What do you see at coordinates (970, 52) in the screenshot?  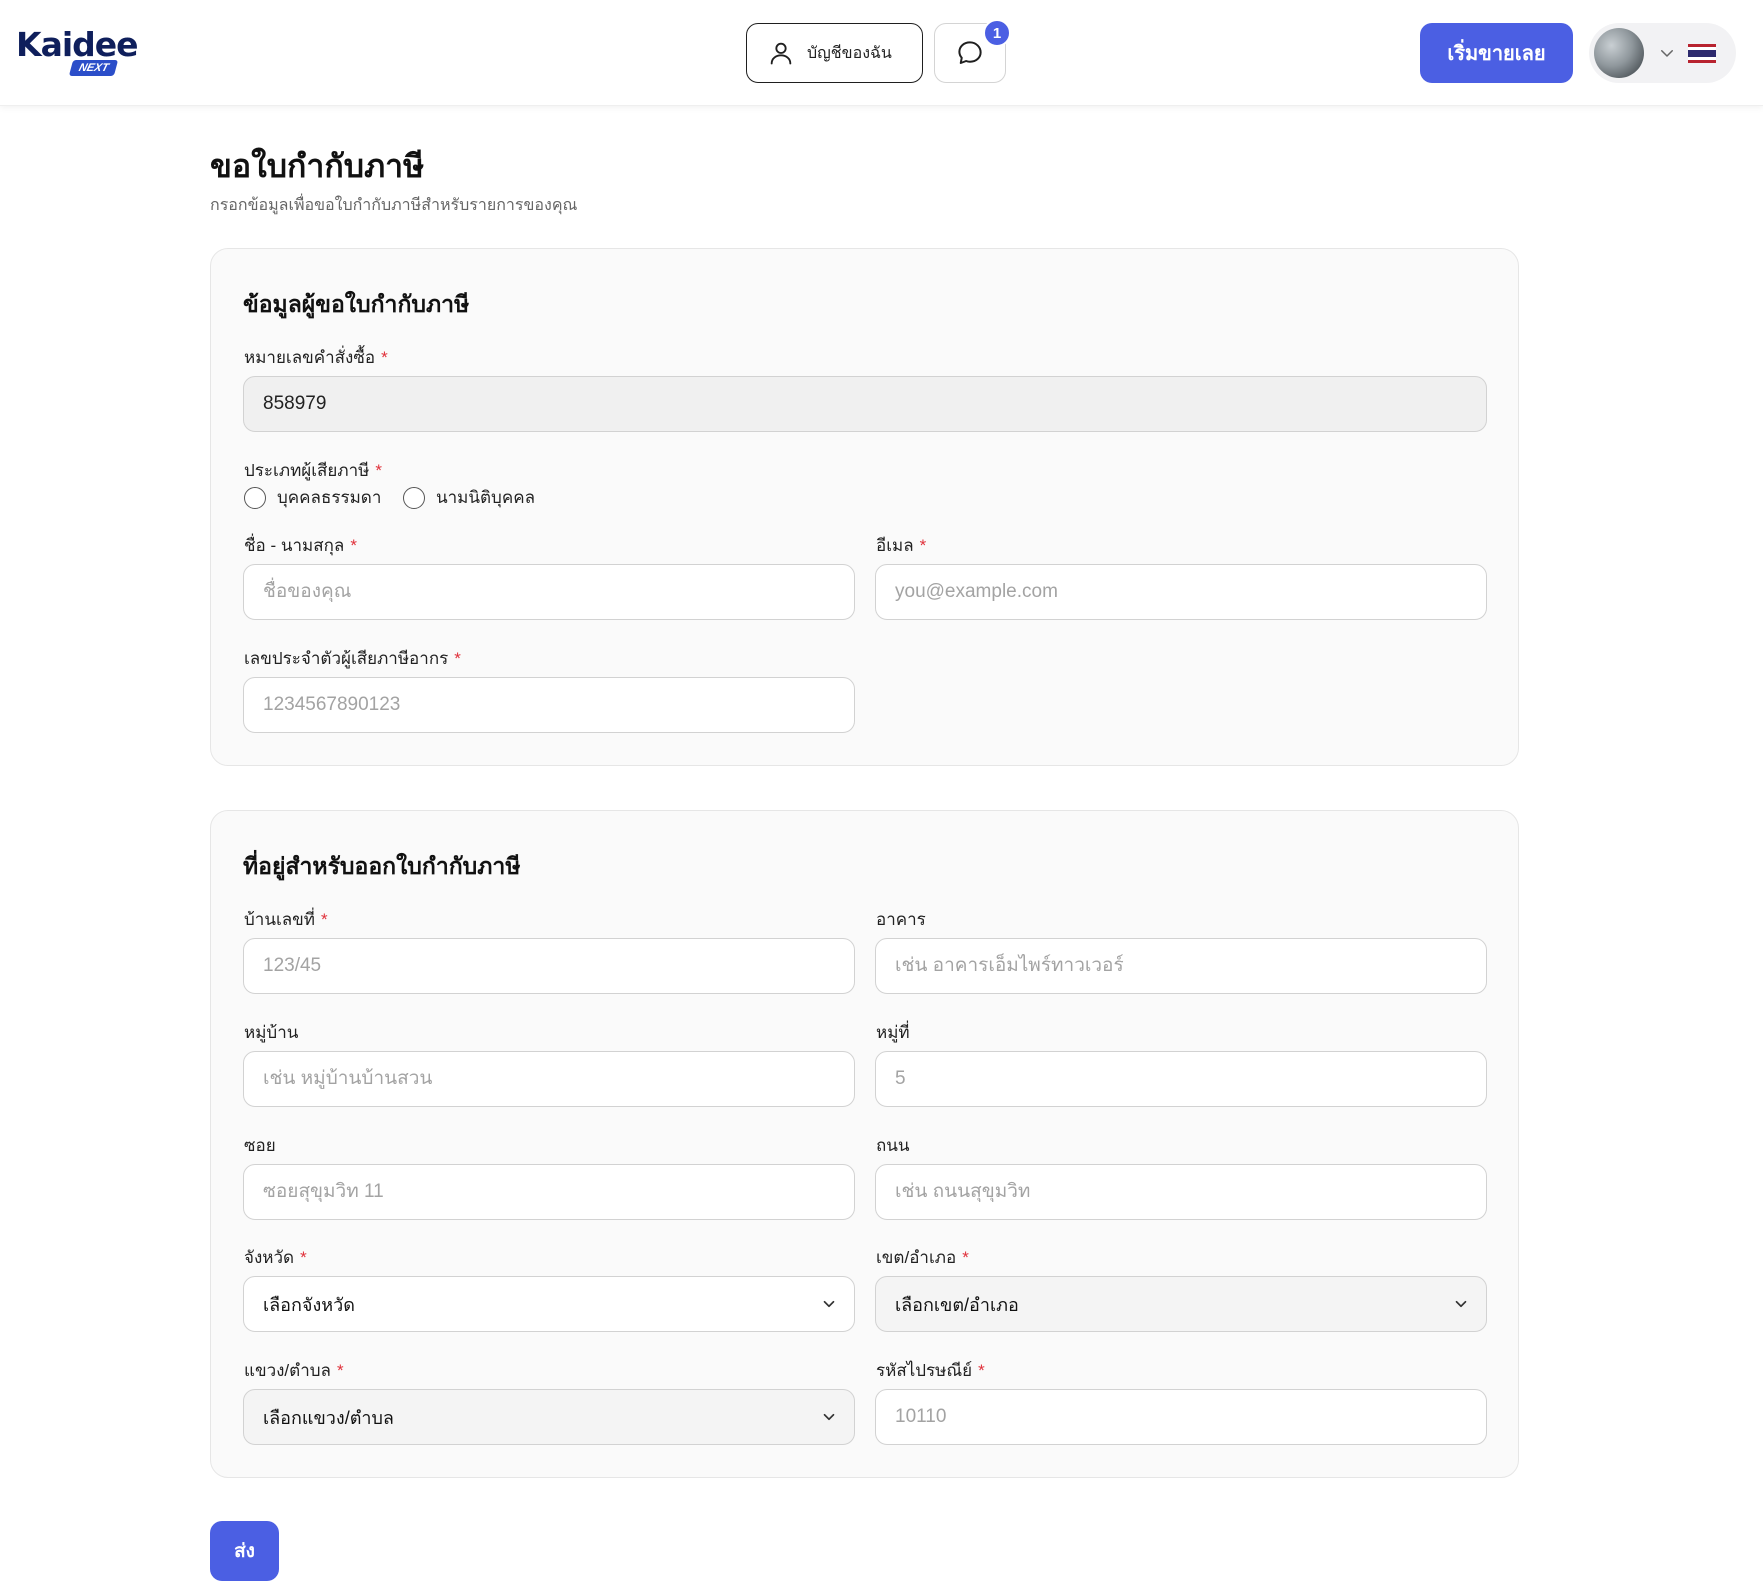 I see `chat-bubble-icon` at bounding box center [970, 52].